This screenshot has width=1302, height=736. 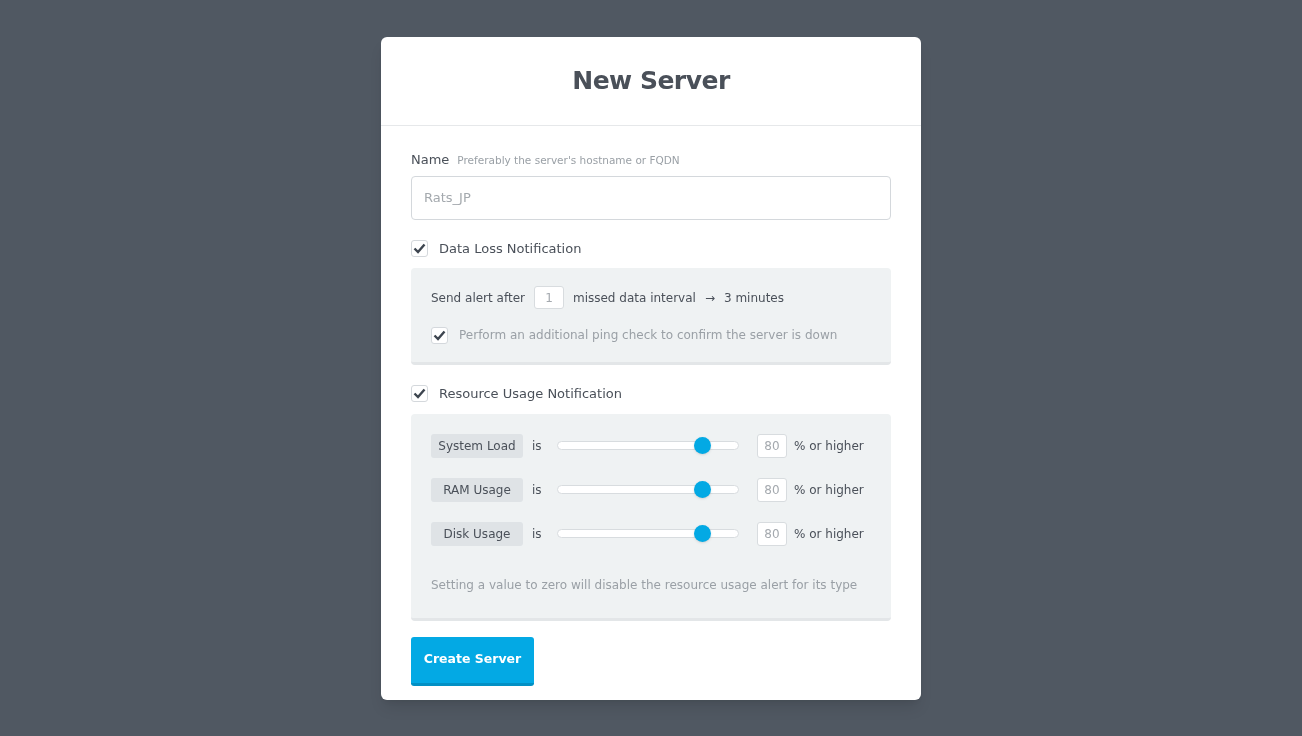 What do you see at coordinates (651, 81) in the screenshot?
I see `dialog-title: New Server` at bounding box center [651, 81].